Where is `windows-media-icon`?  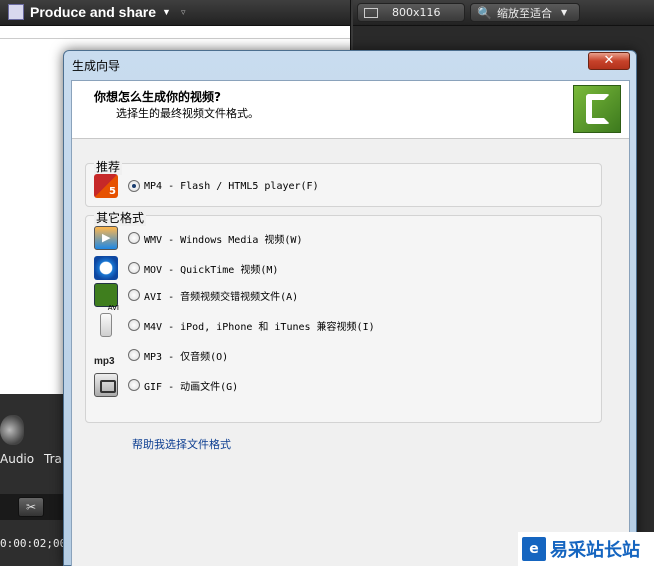
windows-media-icon is located at coordinates (106, 238).